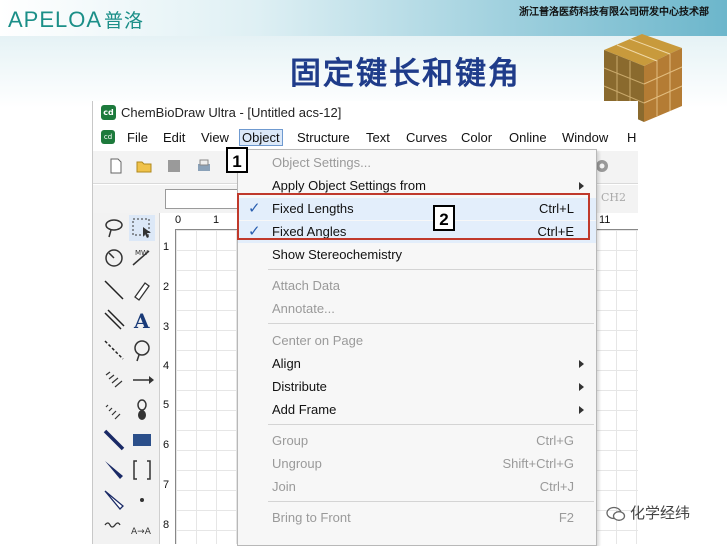 The height and width of the screenshot is (546, 727). I want to click on ruler-row-1: 1, so click(166, 247).